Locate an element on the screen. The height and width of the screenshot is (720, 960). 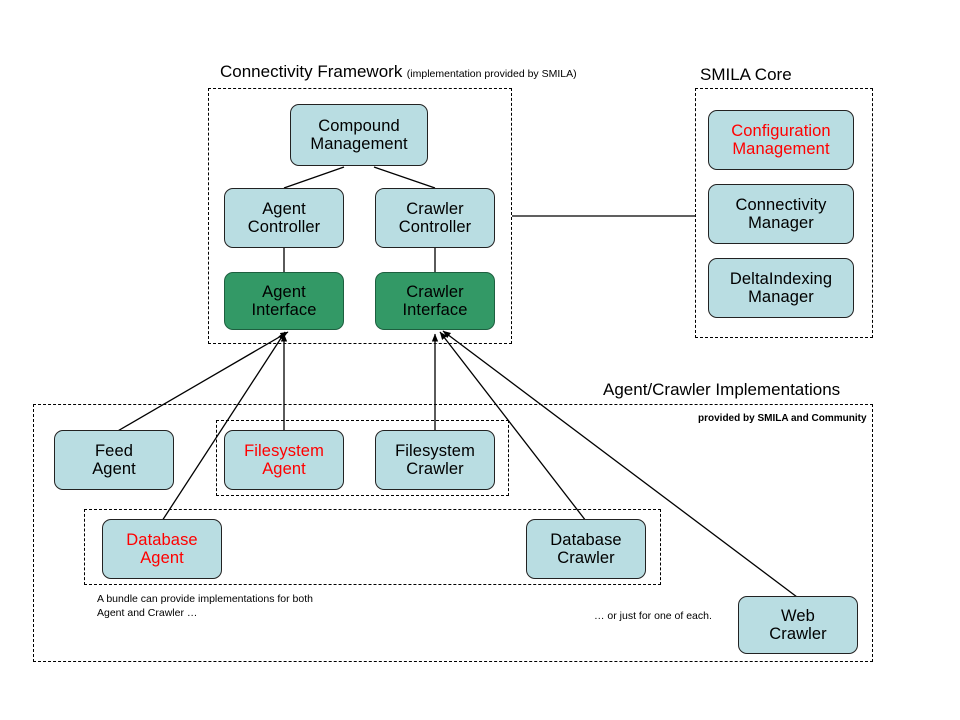
smila-core-title-main: SMILA Core is located at coordinates (746, 74).